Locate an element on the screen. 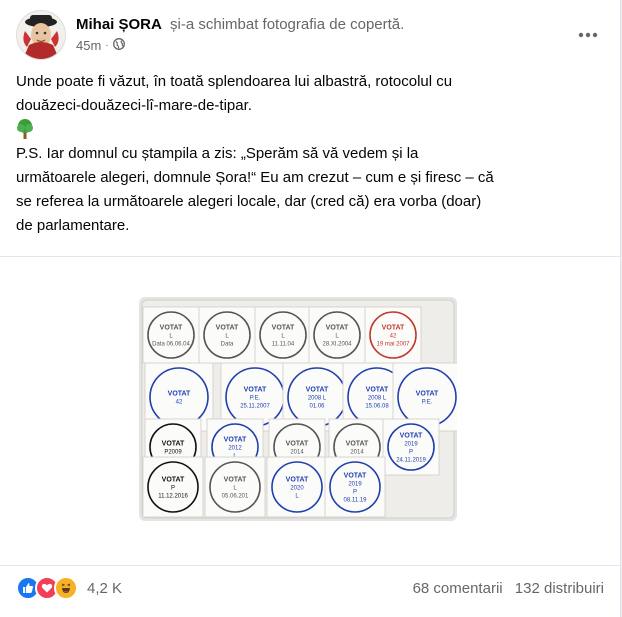 Image resolution: width=622 pixels, height=617 pixels. author-name: Mihai ȘORA is located at coordinates (119, 24).